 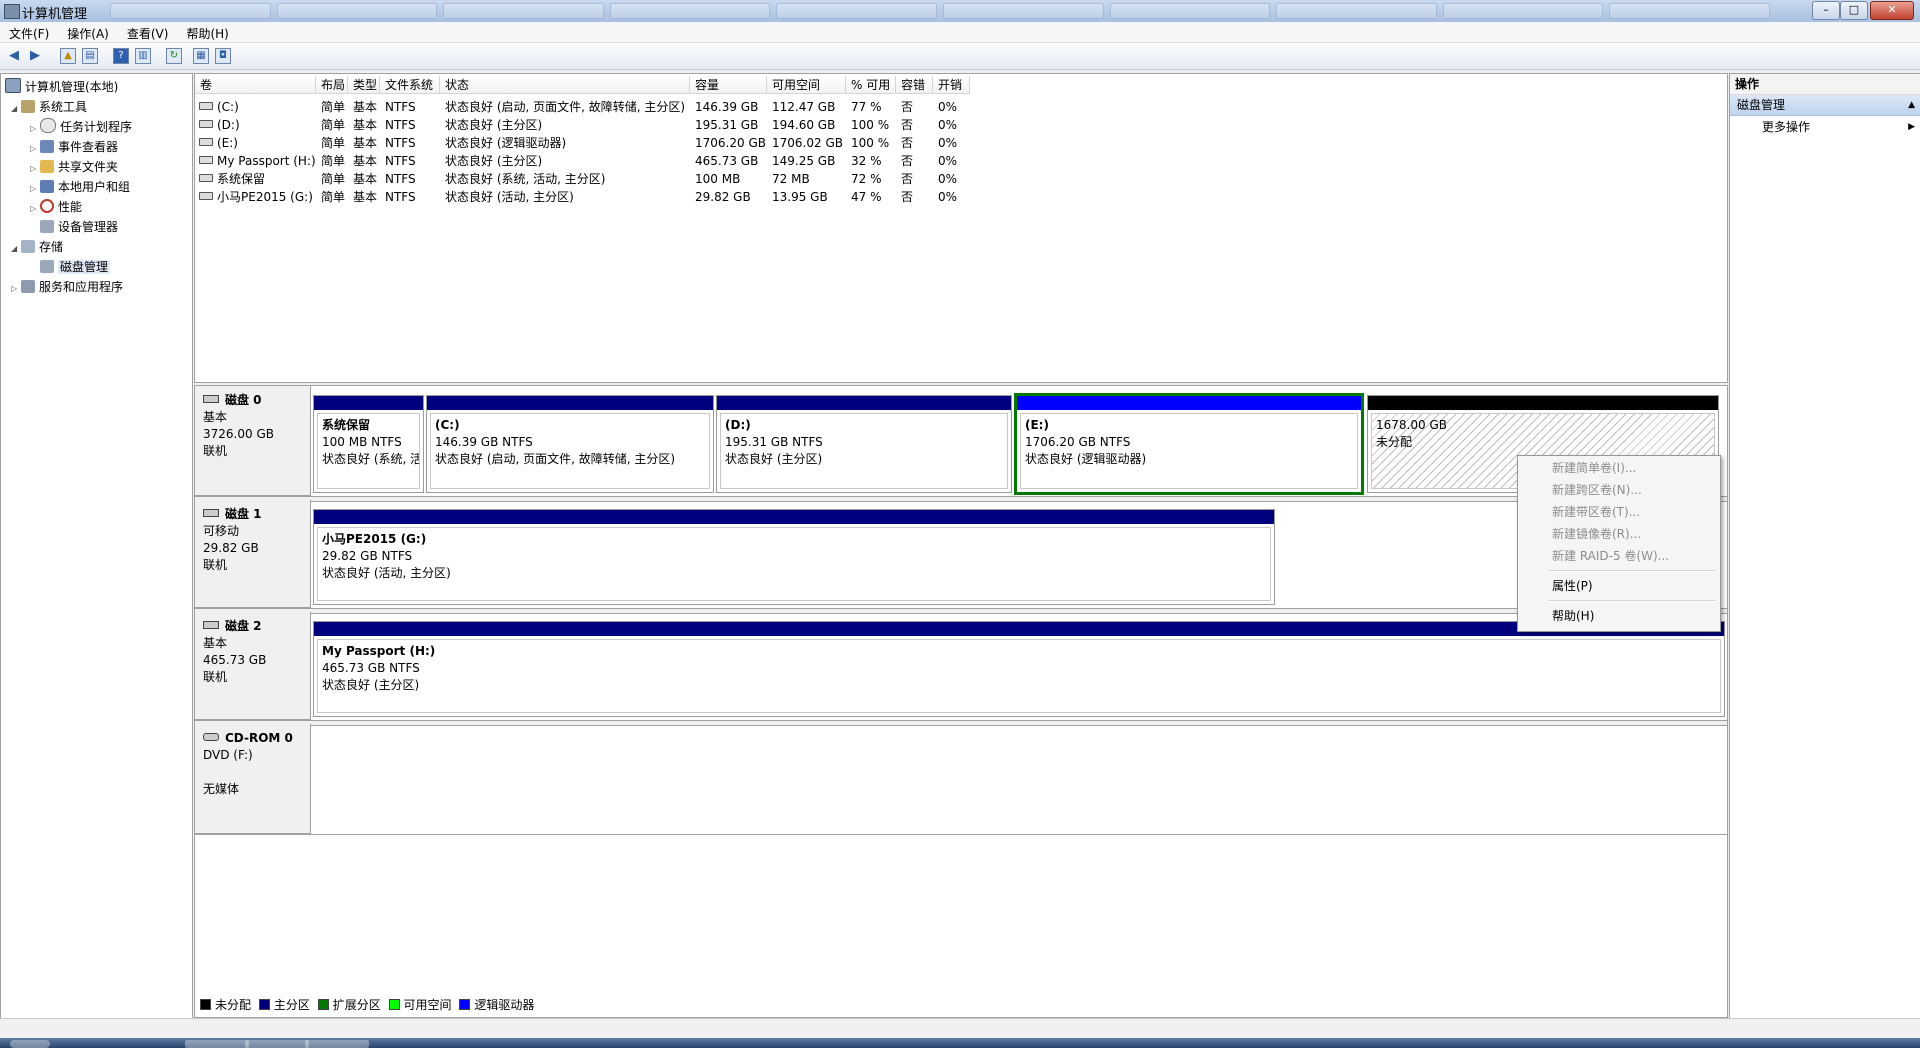 I want to click on column-header-status: 状态, so click(x=565, y=85).